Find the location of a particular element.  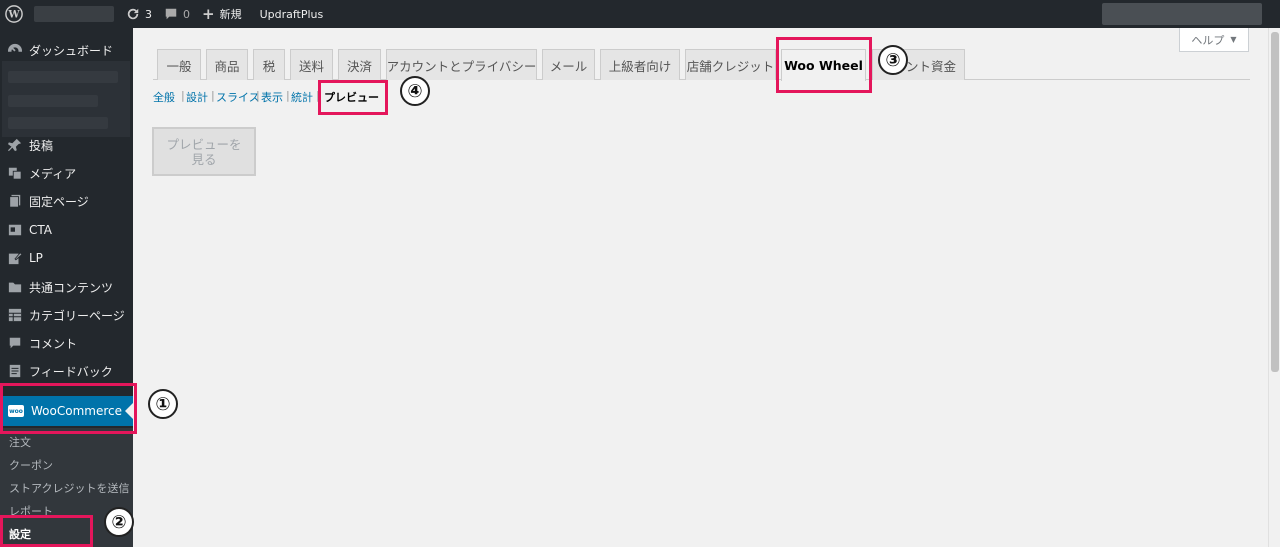

preview-button-line1: プレビューを is located at coordinates (204, 144).